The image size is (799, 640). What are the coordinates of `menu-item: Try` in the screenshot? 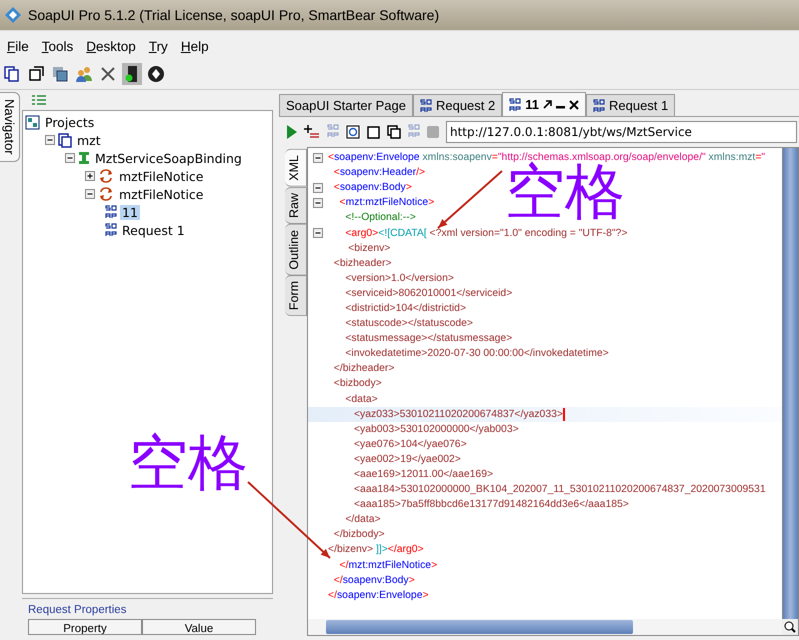 It's located at (160, 46).